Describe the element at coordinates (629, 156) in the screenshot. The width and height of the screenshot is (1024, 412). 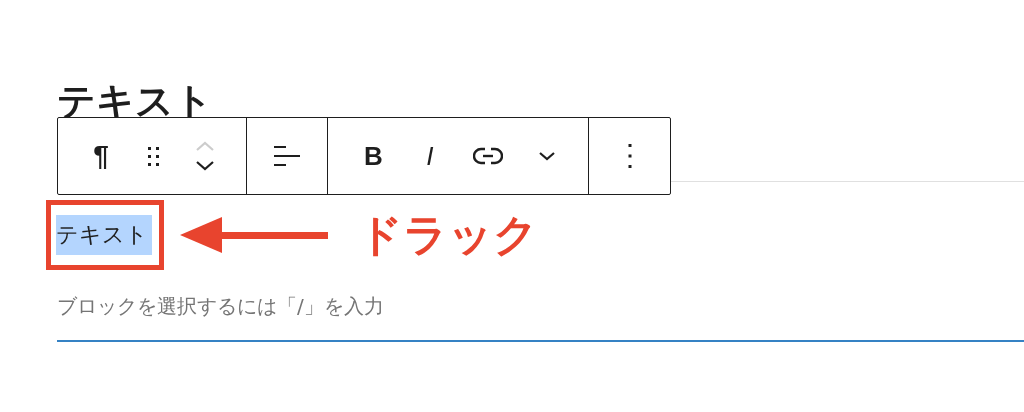
I see `options-icon` at that location.